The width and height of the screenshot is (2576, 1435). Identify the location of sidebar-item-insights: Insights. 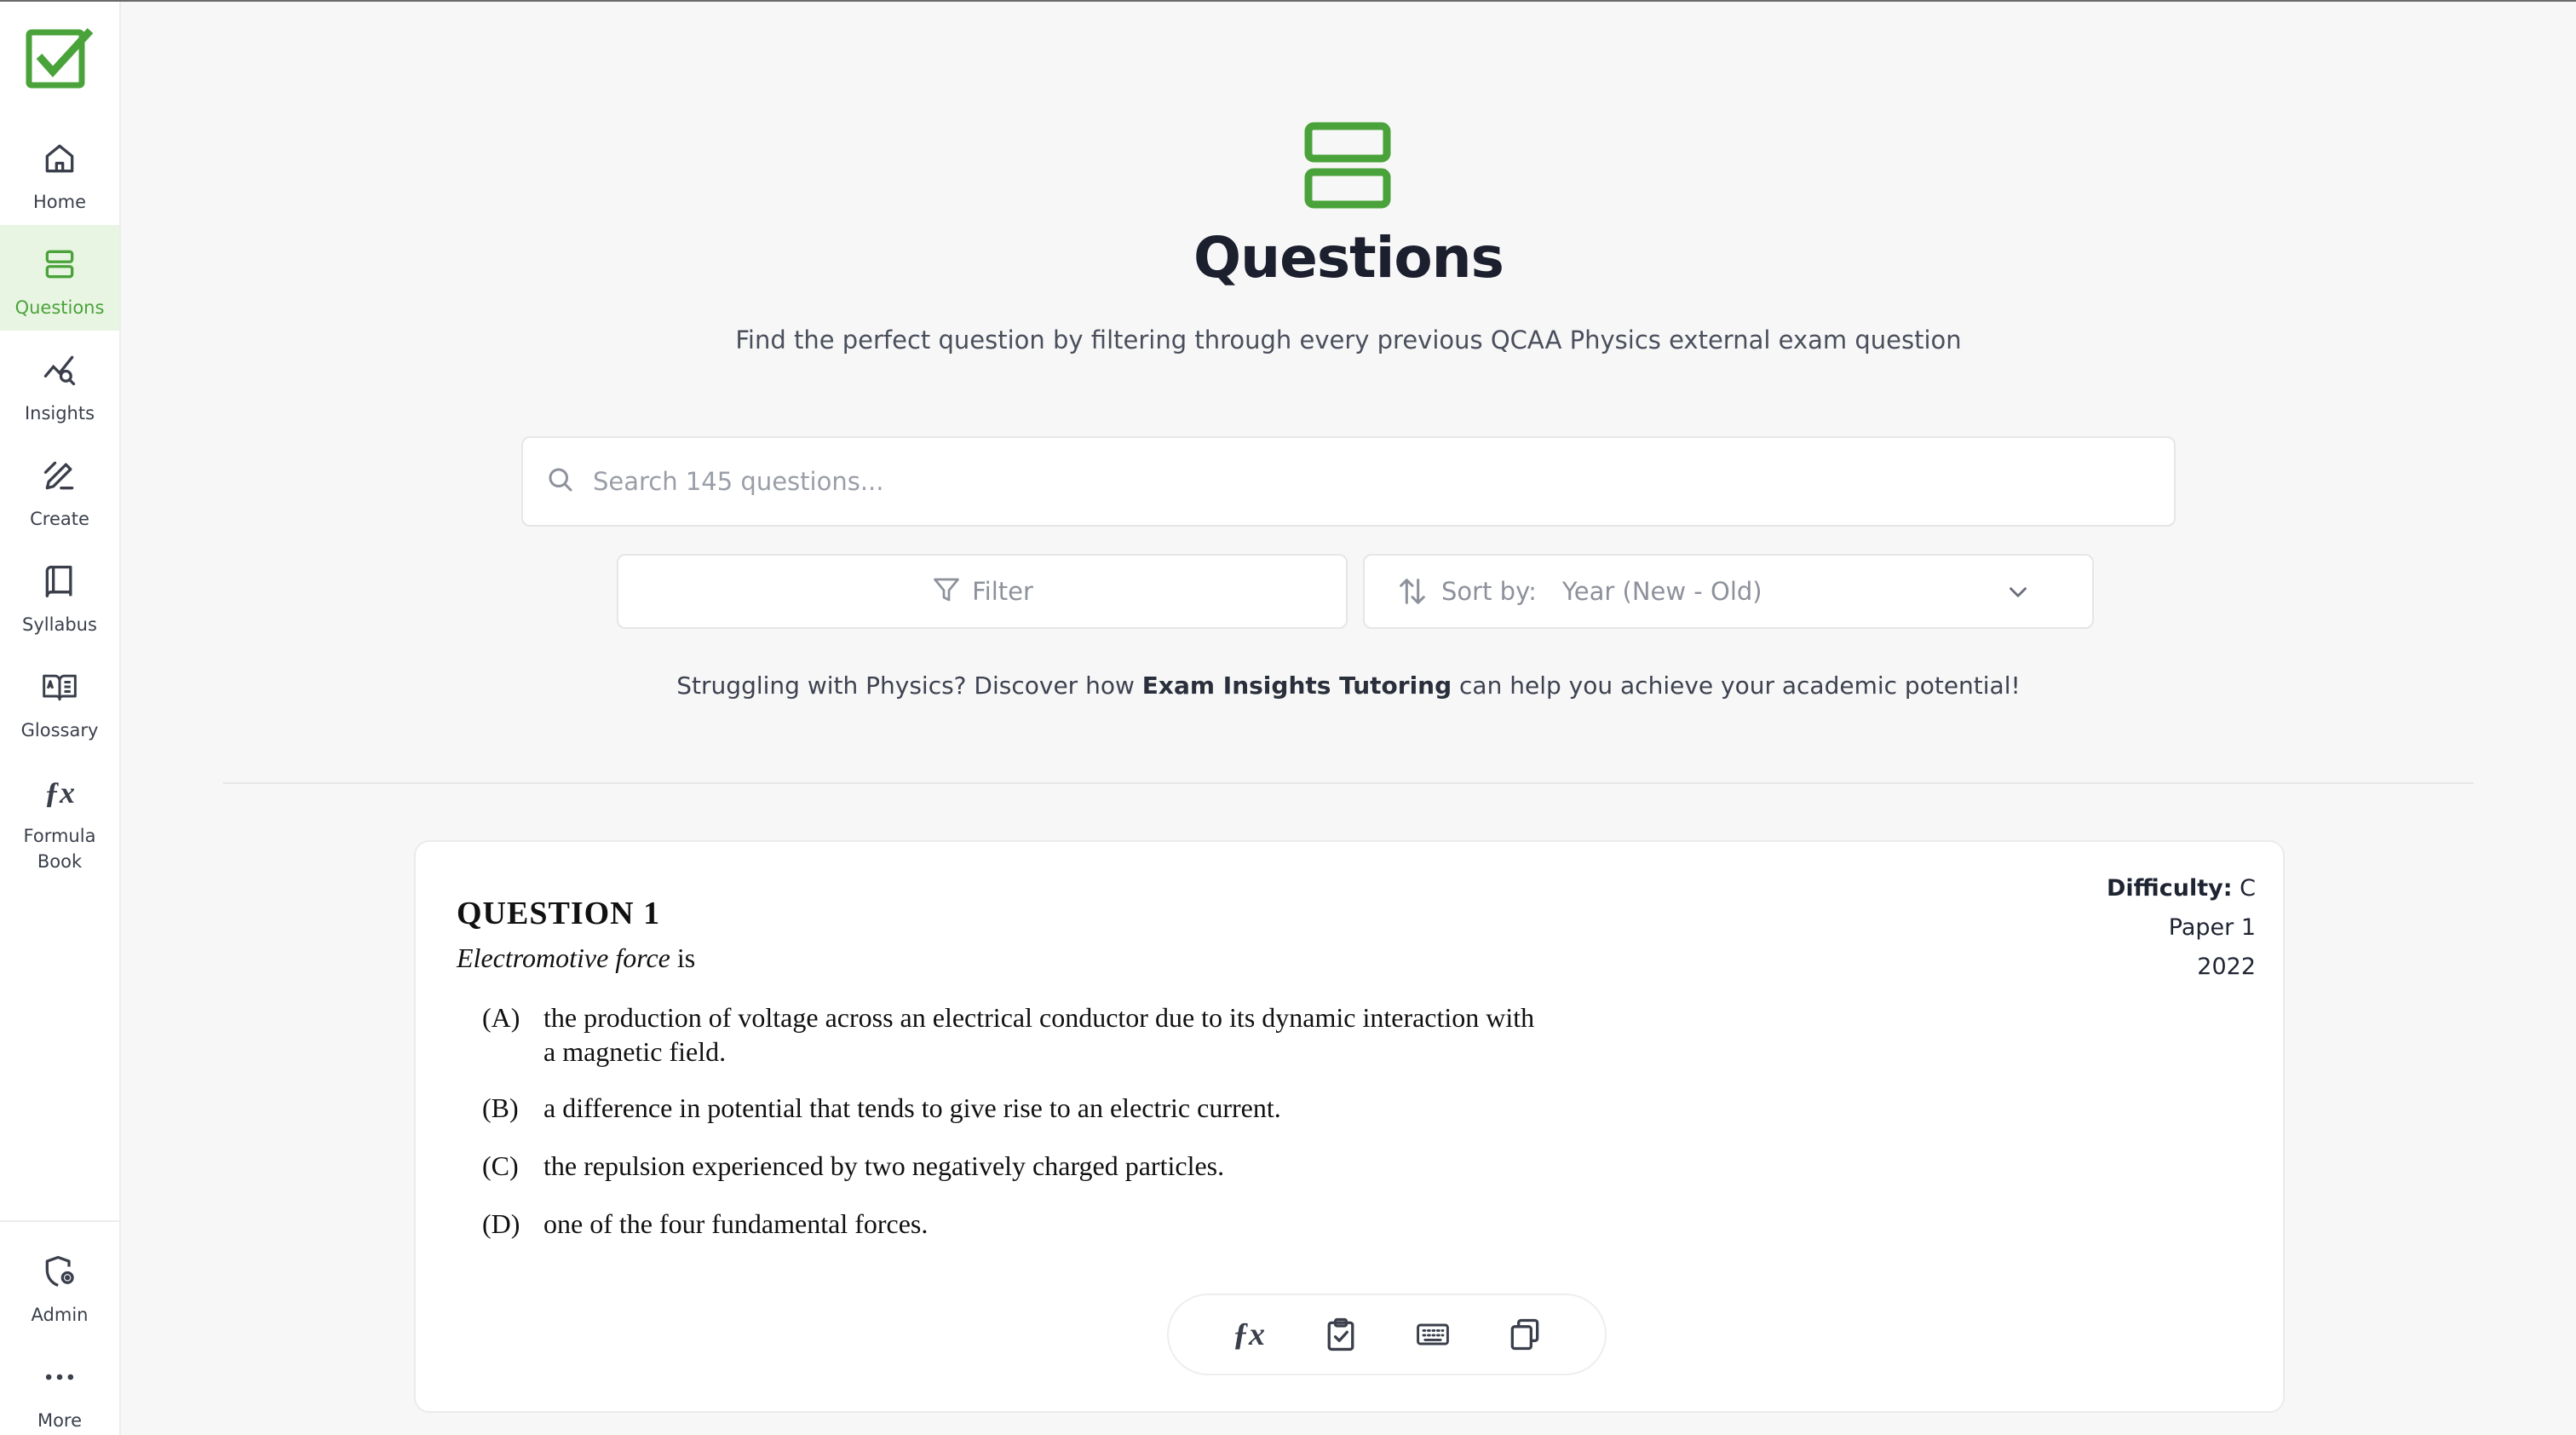
(60, 383).